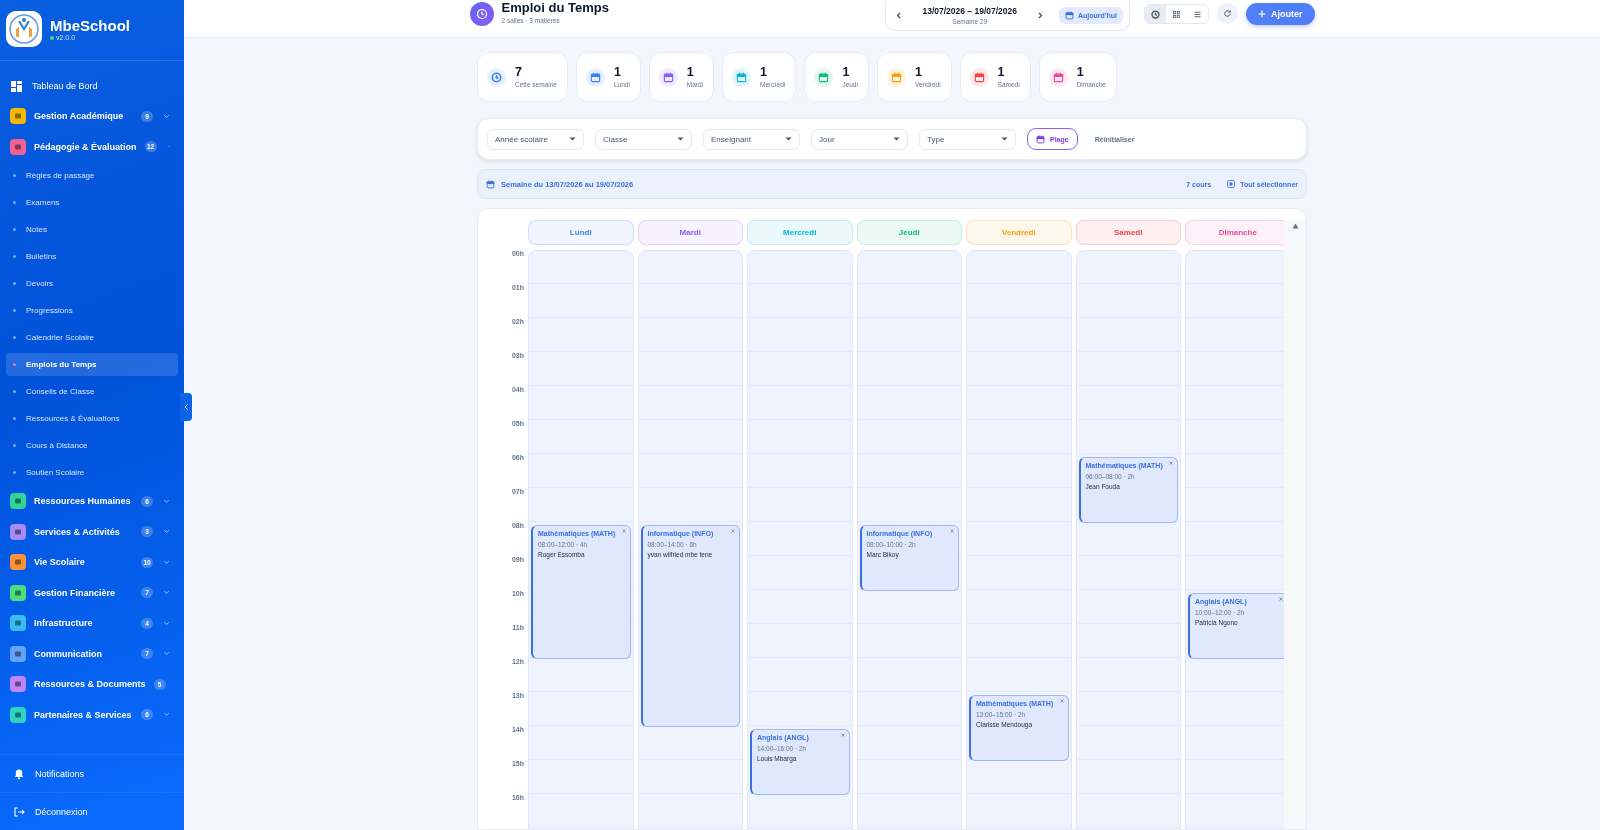  I want to click on day-header: Vendredi, so click(1019, 232).